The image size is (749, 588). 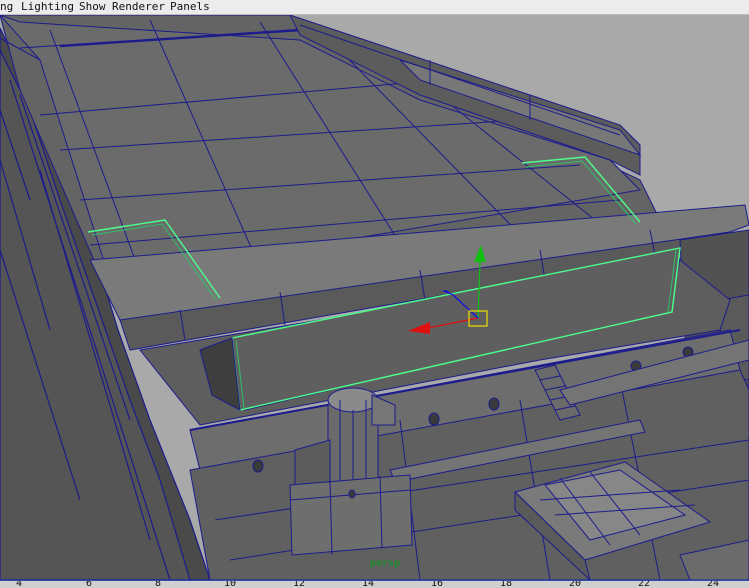 What do you see at coordinates (190, 6) in the screenshot?
I see `menu-panels: Panels` at bounding box center [190, 6].